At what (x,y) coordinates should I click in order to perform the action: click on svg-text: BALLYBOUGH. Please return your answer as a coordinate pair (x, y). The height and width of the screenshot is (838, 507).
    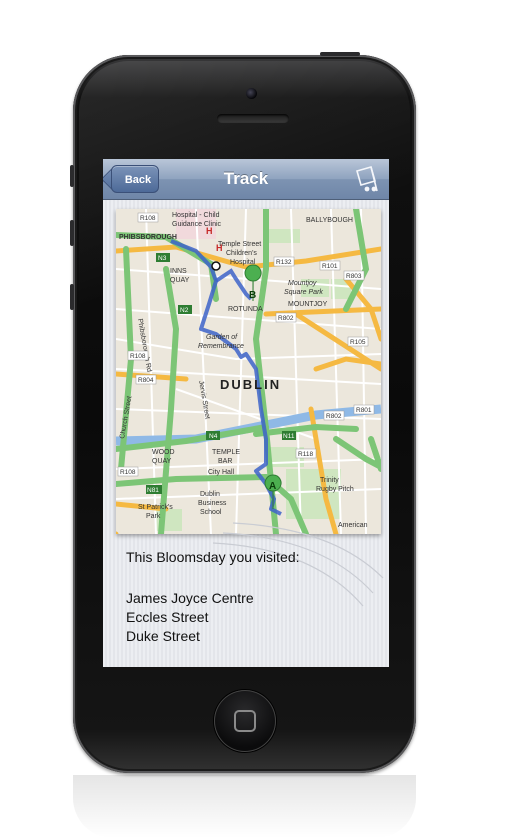
    Looking at the image, I should click on (329, 220).